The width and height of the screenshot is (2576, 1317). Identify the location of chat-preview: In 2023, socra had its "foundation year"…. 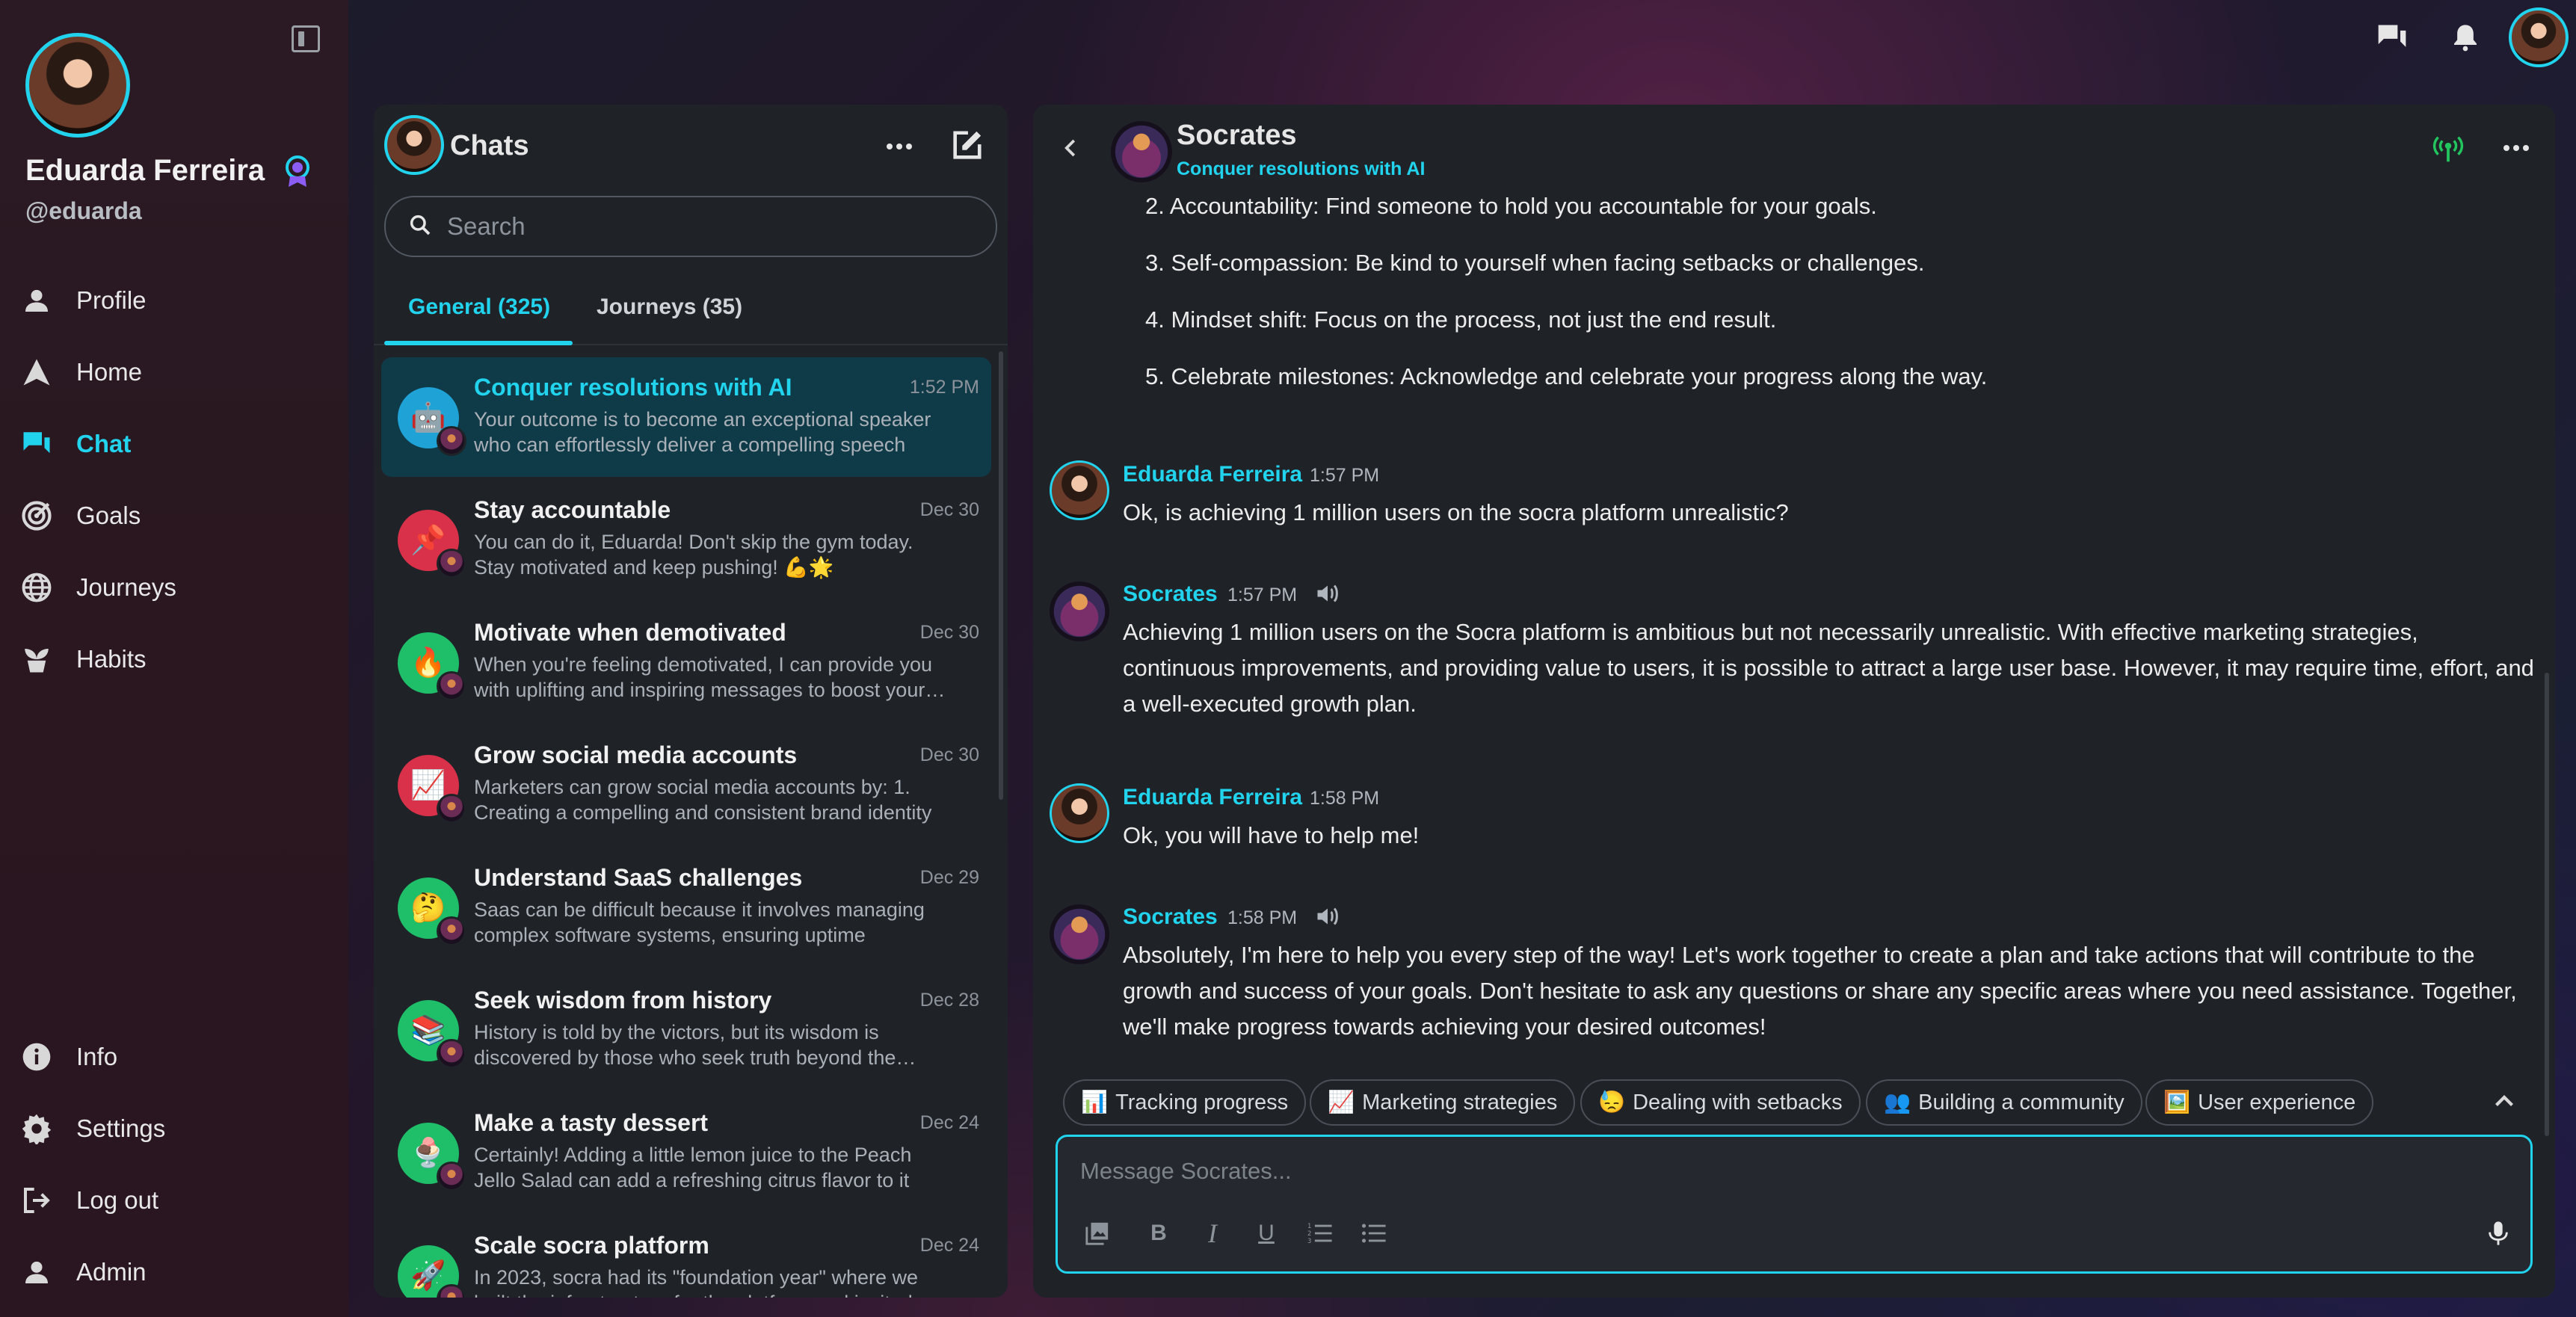
(696, 1282).